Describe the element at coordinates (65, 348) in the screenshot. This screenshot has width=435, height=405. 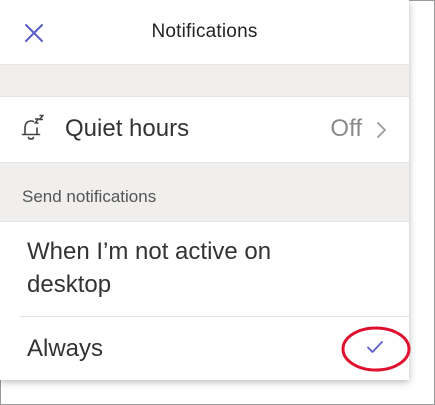
I see `option-label: Always` at that location.